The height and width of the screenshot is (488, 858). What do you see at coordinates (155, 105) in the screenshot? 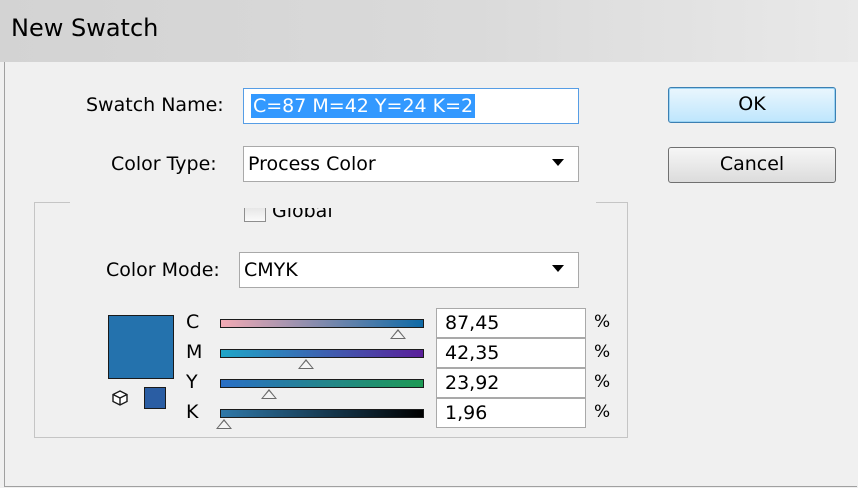
I see `swatch-name-label: Swatch Name:` at bounding box center [155, 105].